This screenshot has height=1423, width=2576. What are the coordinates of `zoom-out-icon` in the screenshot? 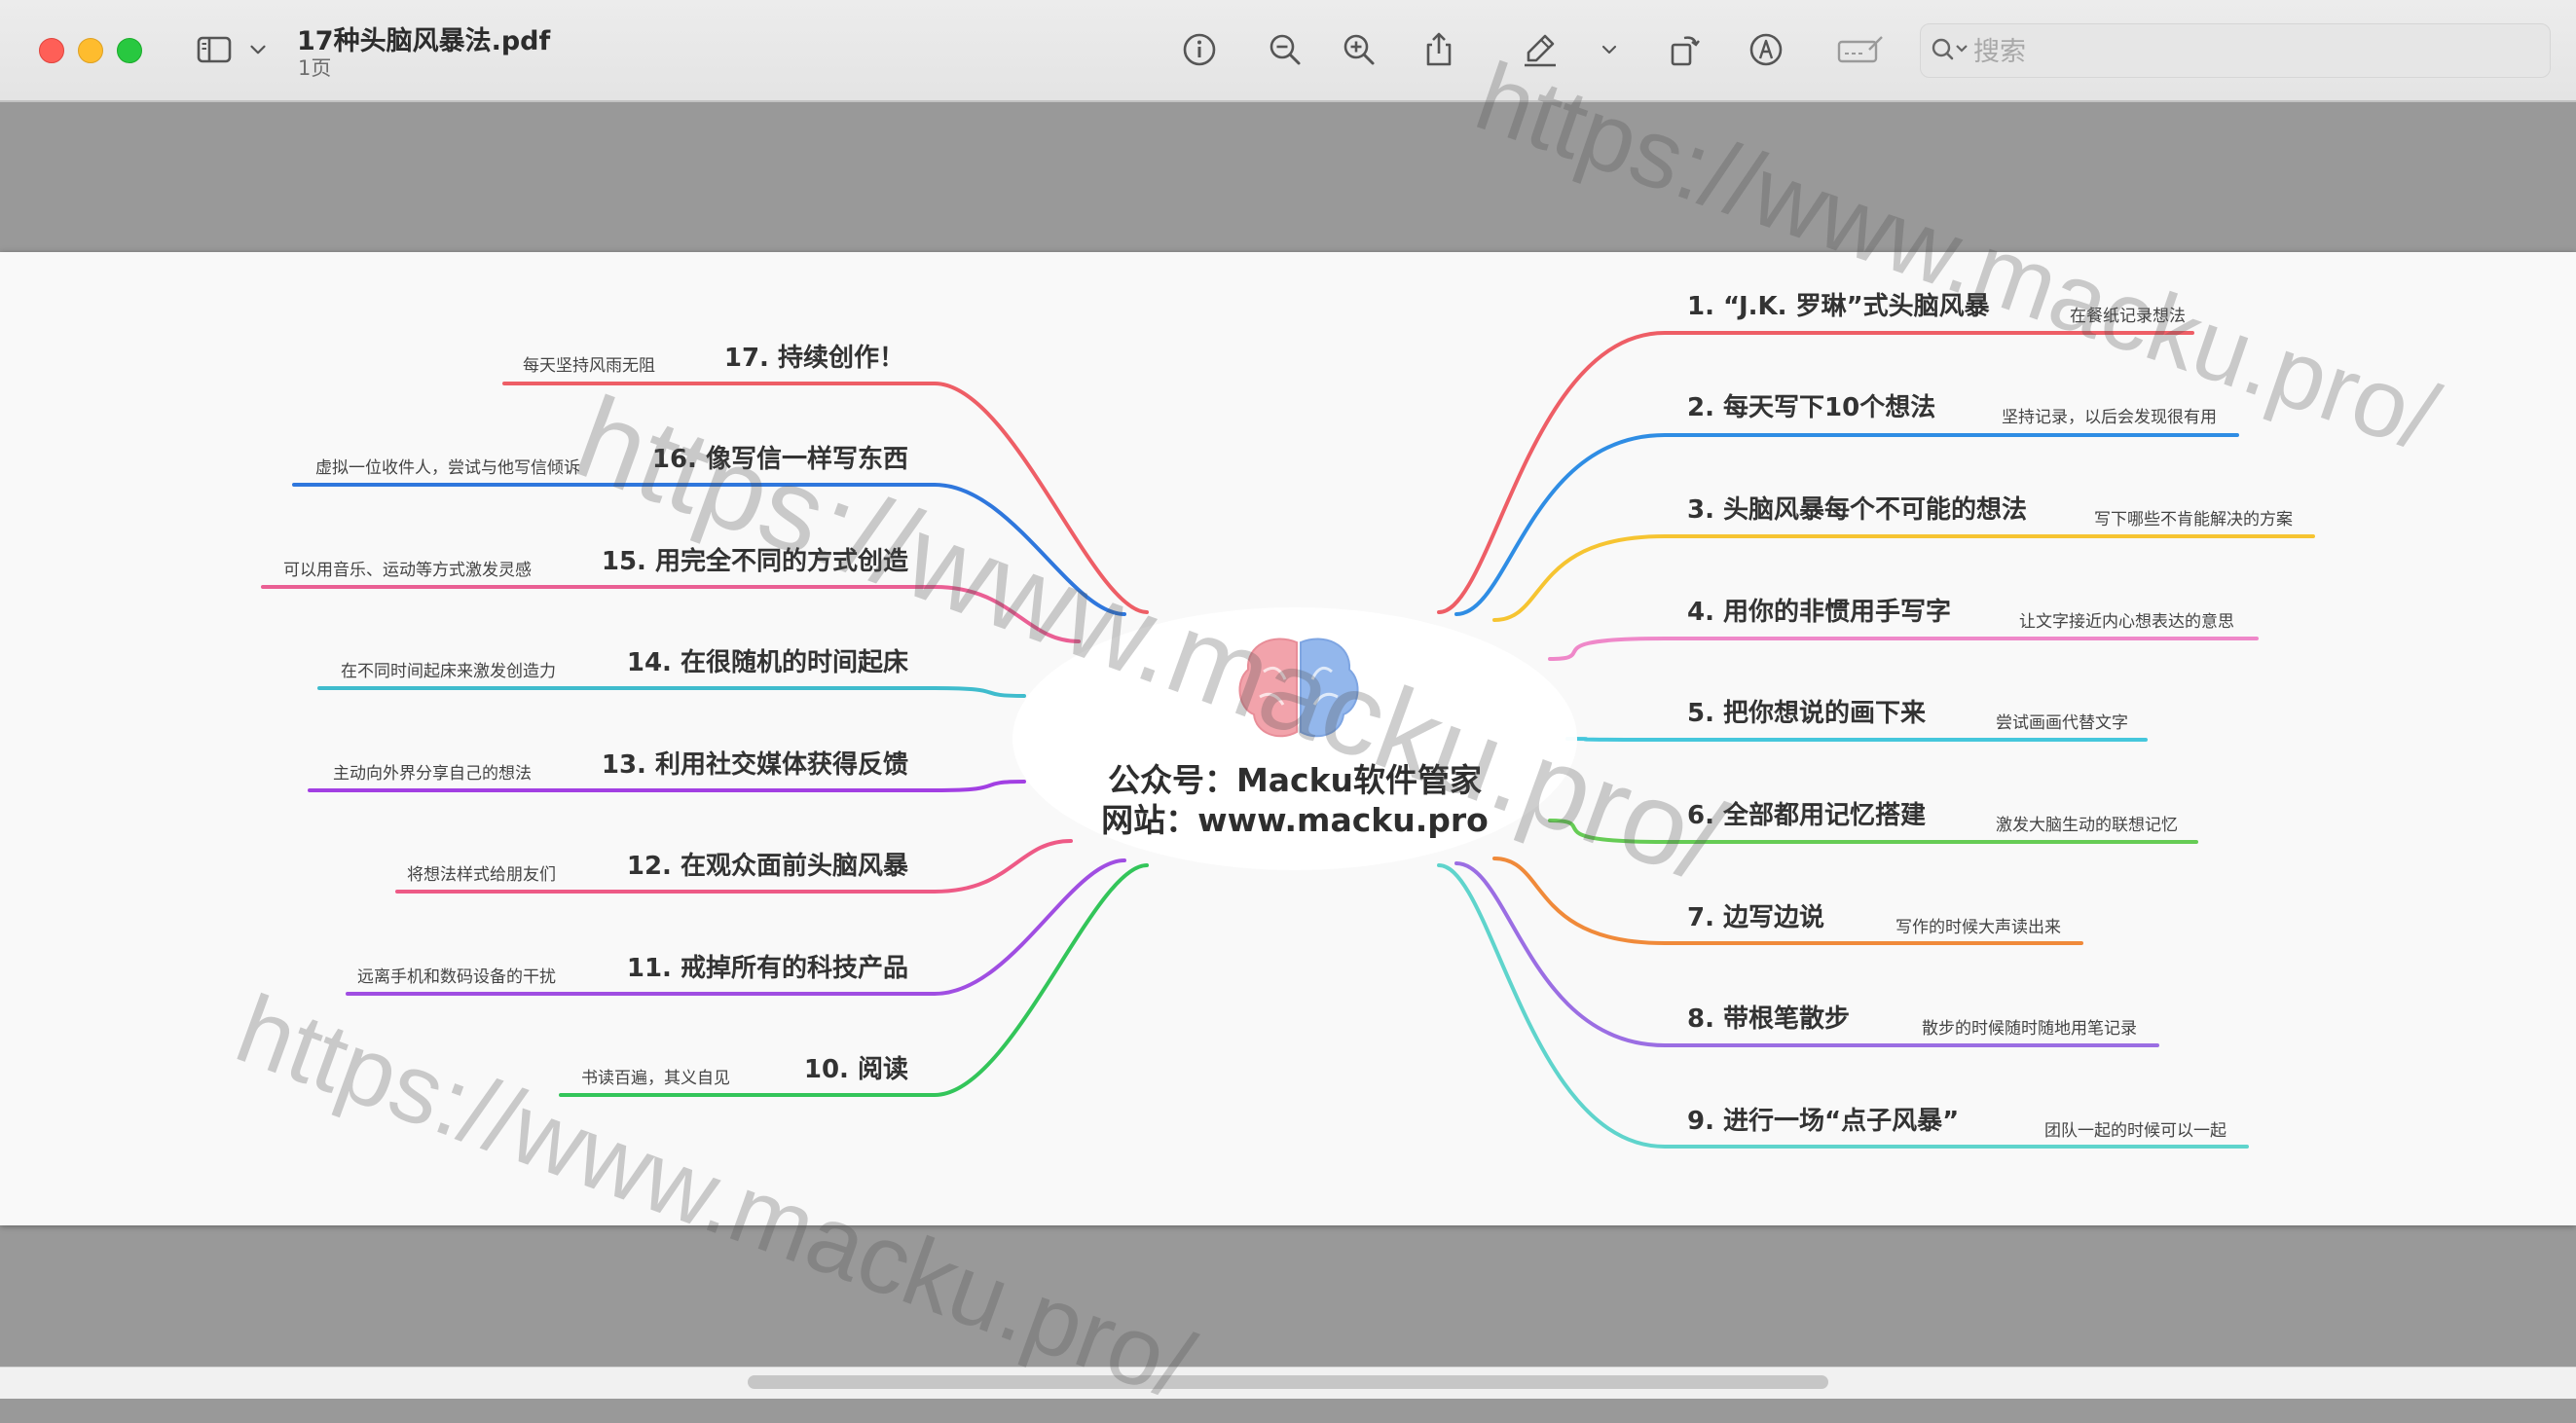 It's located at (1285, 49).